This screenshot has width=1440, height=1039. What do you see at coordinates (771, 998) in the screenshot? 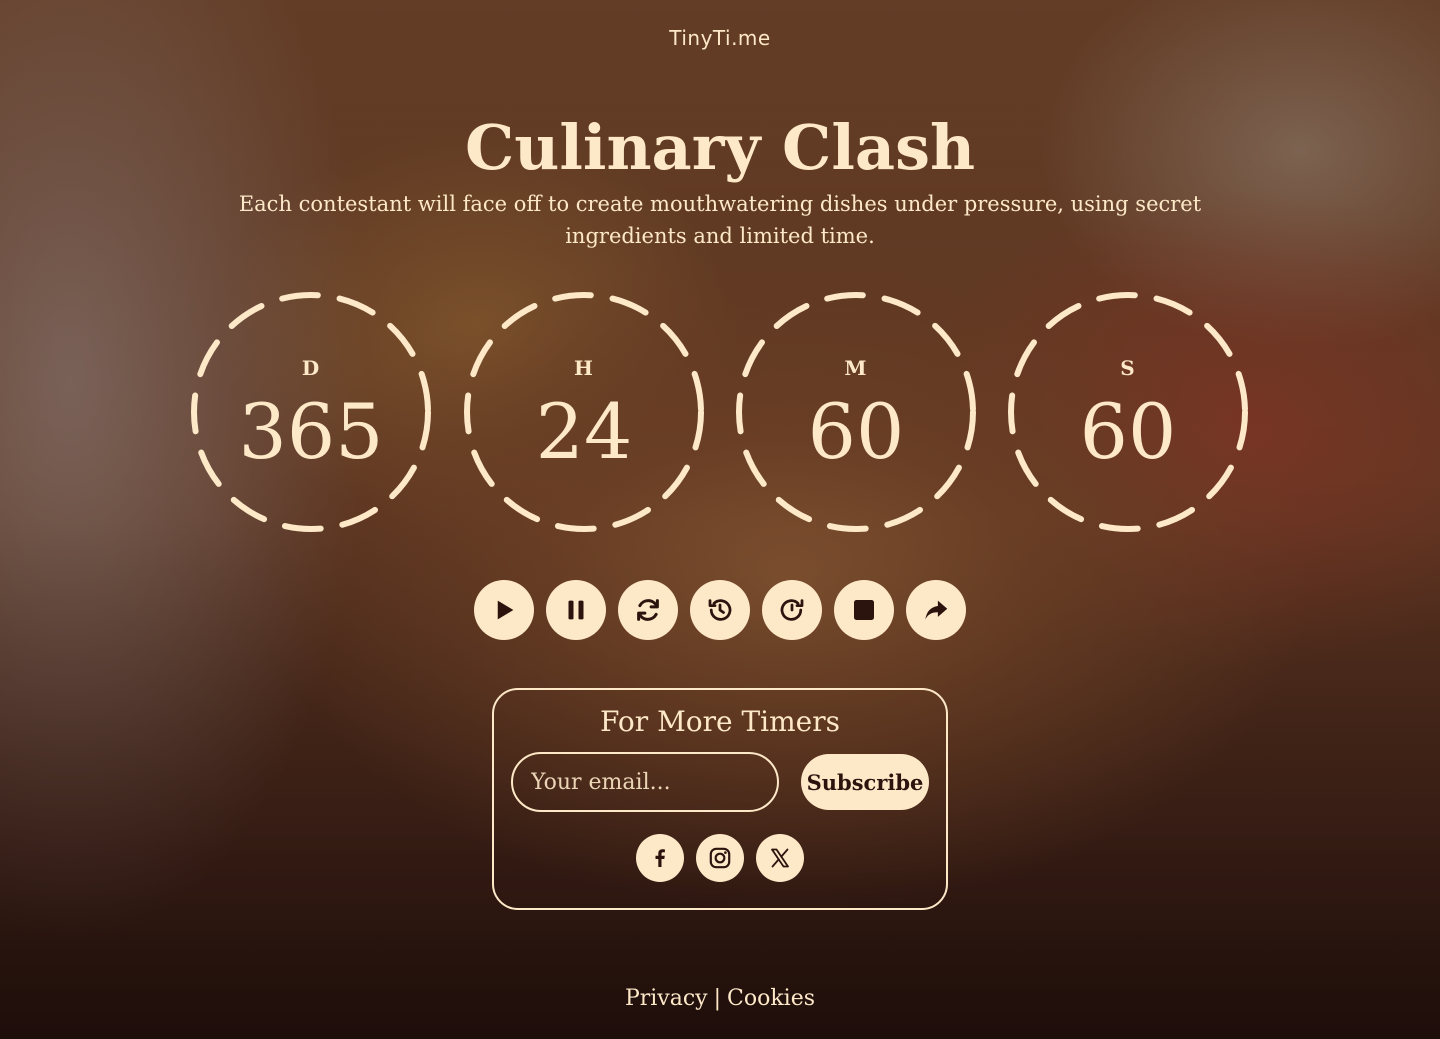
I see `cookies-link: Cookies` at bounding box center [771, 998].